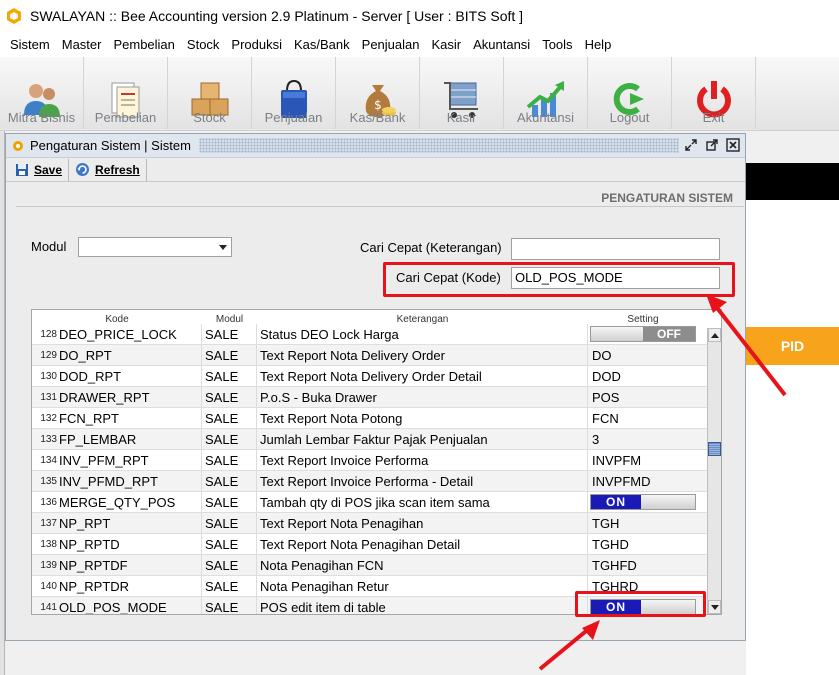  I want to click on menu-item-akuntansi: Akuntansi, so click(501, 44).